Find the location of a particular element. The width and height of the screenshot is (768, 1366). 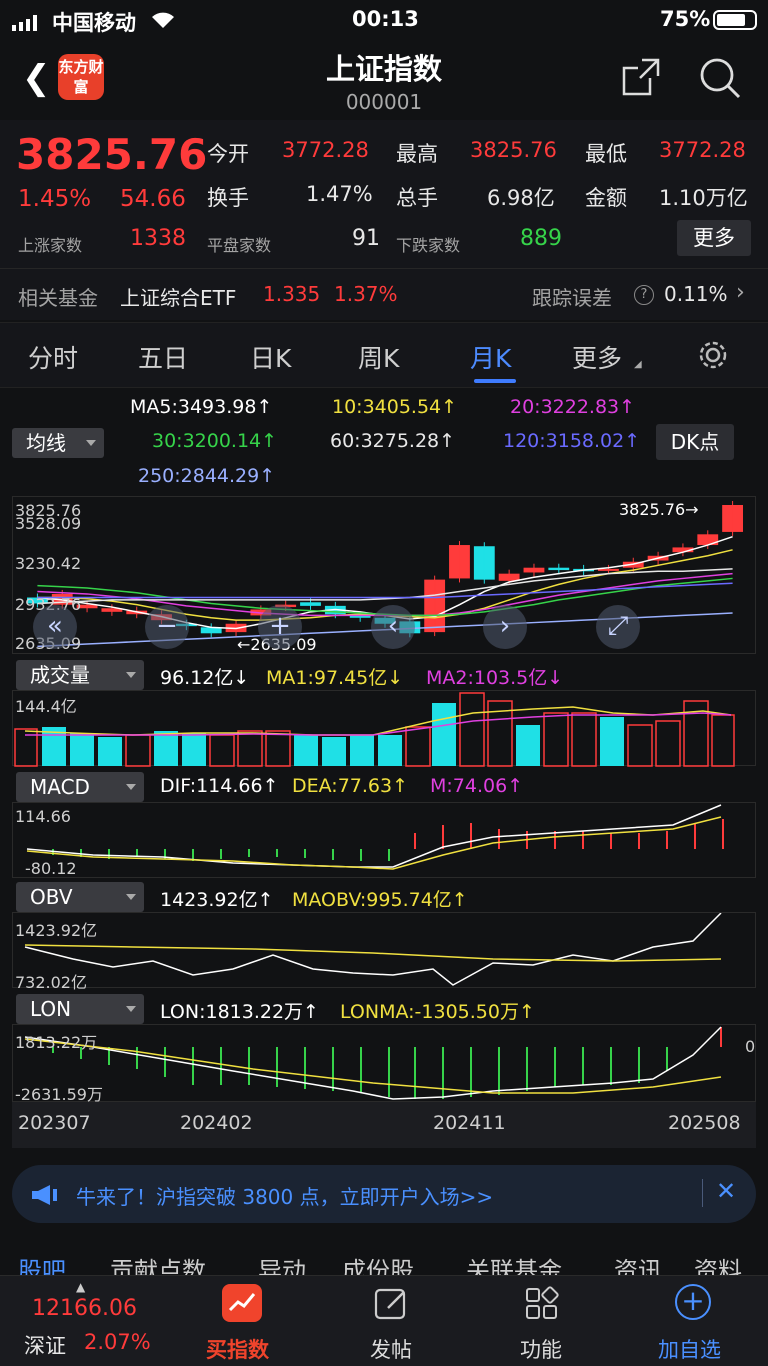

macd-chart: 114.66 -80.12 is located at coordinates (384, 840).